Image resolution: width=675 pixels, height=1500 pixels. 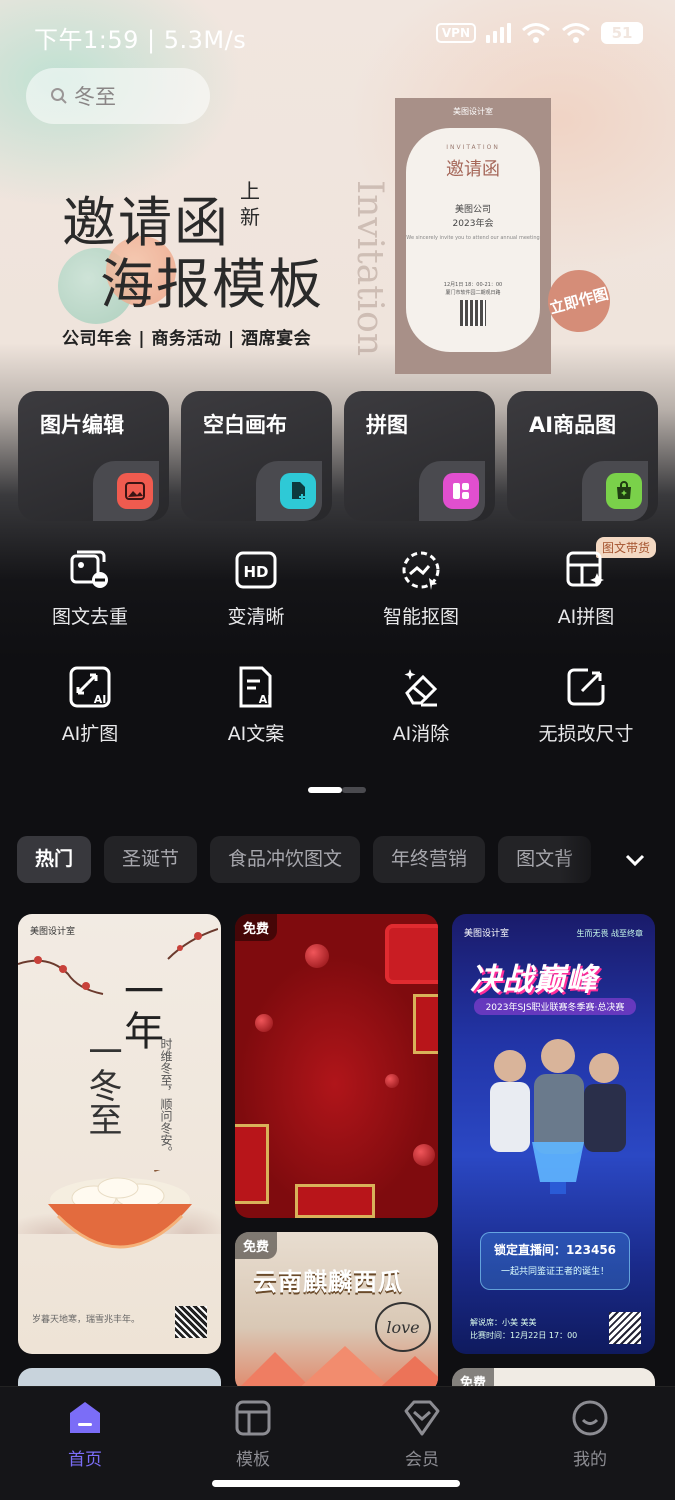 What do you see at coordinates (586, 617) in the screenshot?
I see `tool-label: AI拼图` at bounding box center [586, 617].